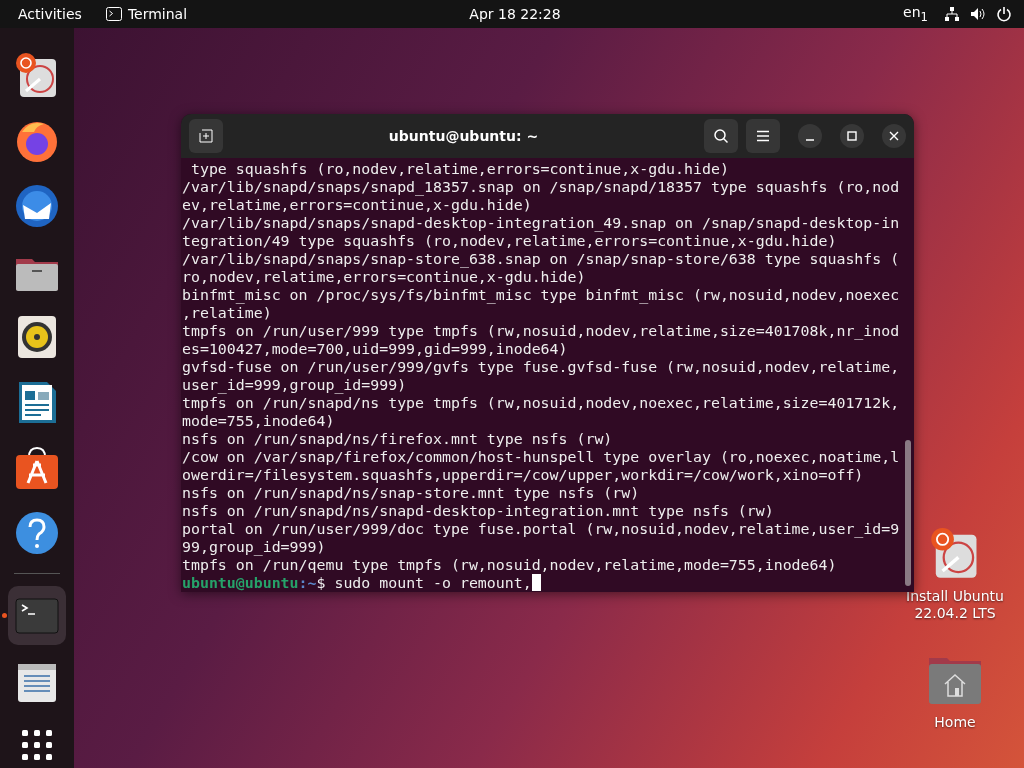  What do you see at coordinates (955, 605) in the screenshot?
I see `desktop-icon-label: Install Ubuntu 22.04.2 LTS` at bounding box center [955, 605].